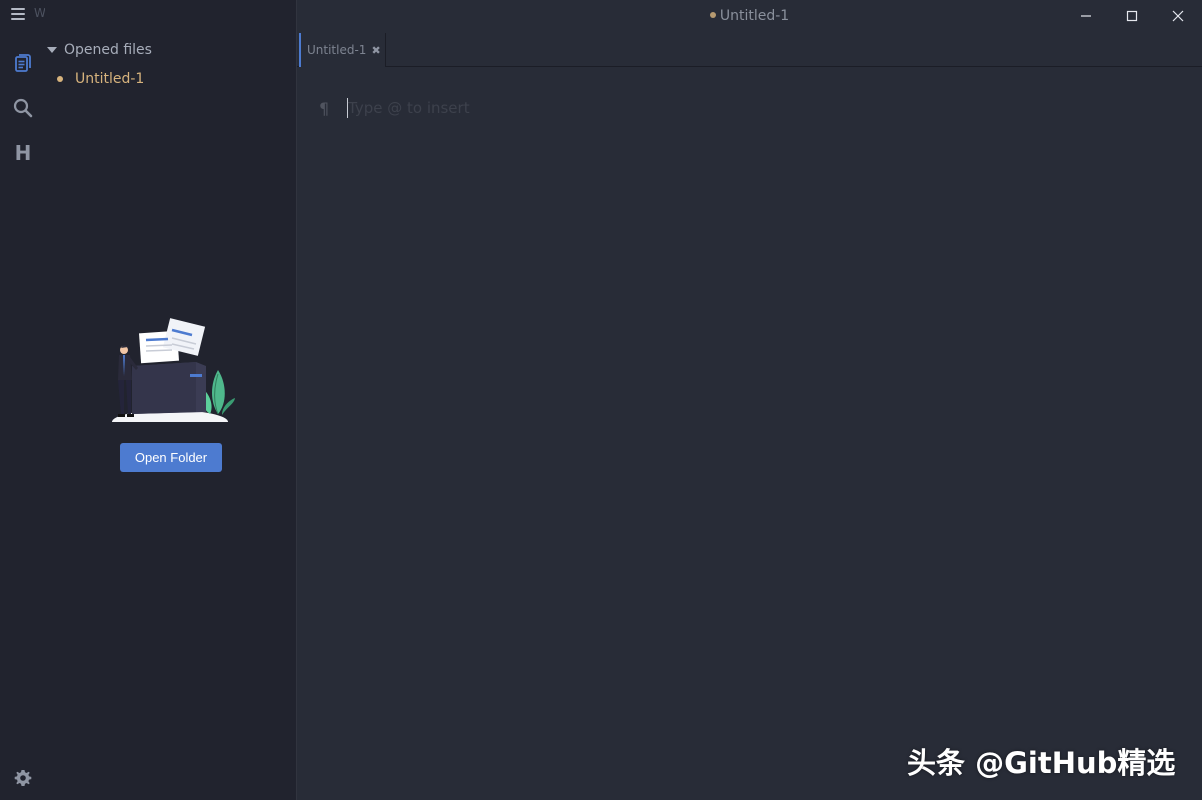  I want to click on files-icon, so click(23, 63).